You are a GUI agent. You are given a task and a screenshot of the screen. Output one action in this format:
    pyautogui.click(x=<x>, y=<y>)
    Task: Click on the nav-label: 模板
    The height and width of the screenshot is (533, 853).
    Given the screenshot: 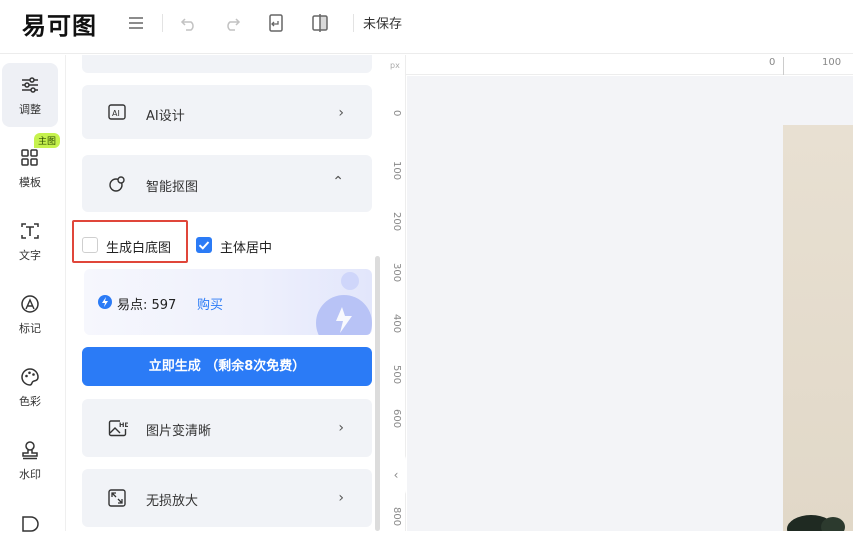 What is the action you would take?
    pyautogui.click(x=30, y=182)
    